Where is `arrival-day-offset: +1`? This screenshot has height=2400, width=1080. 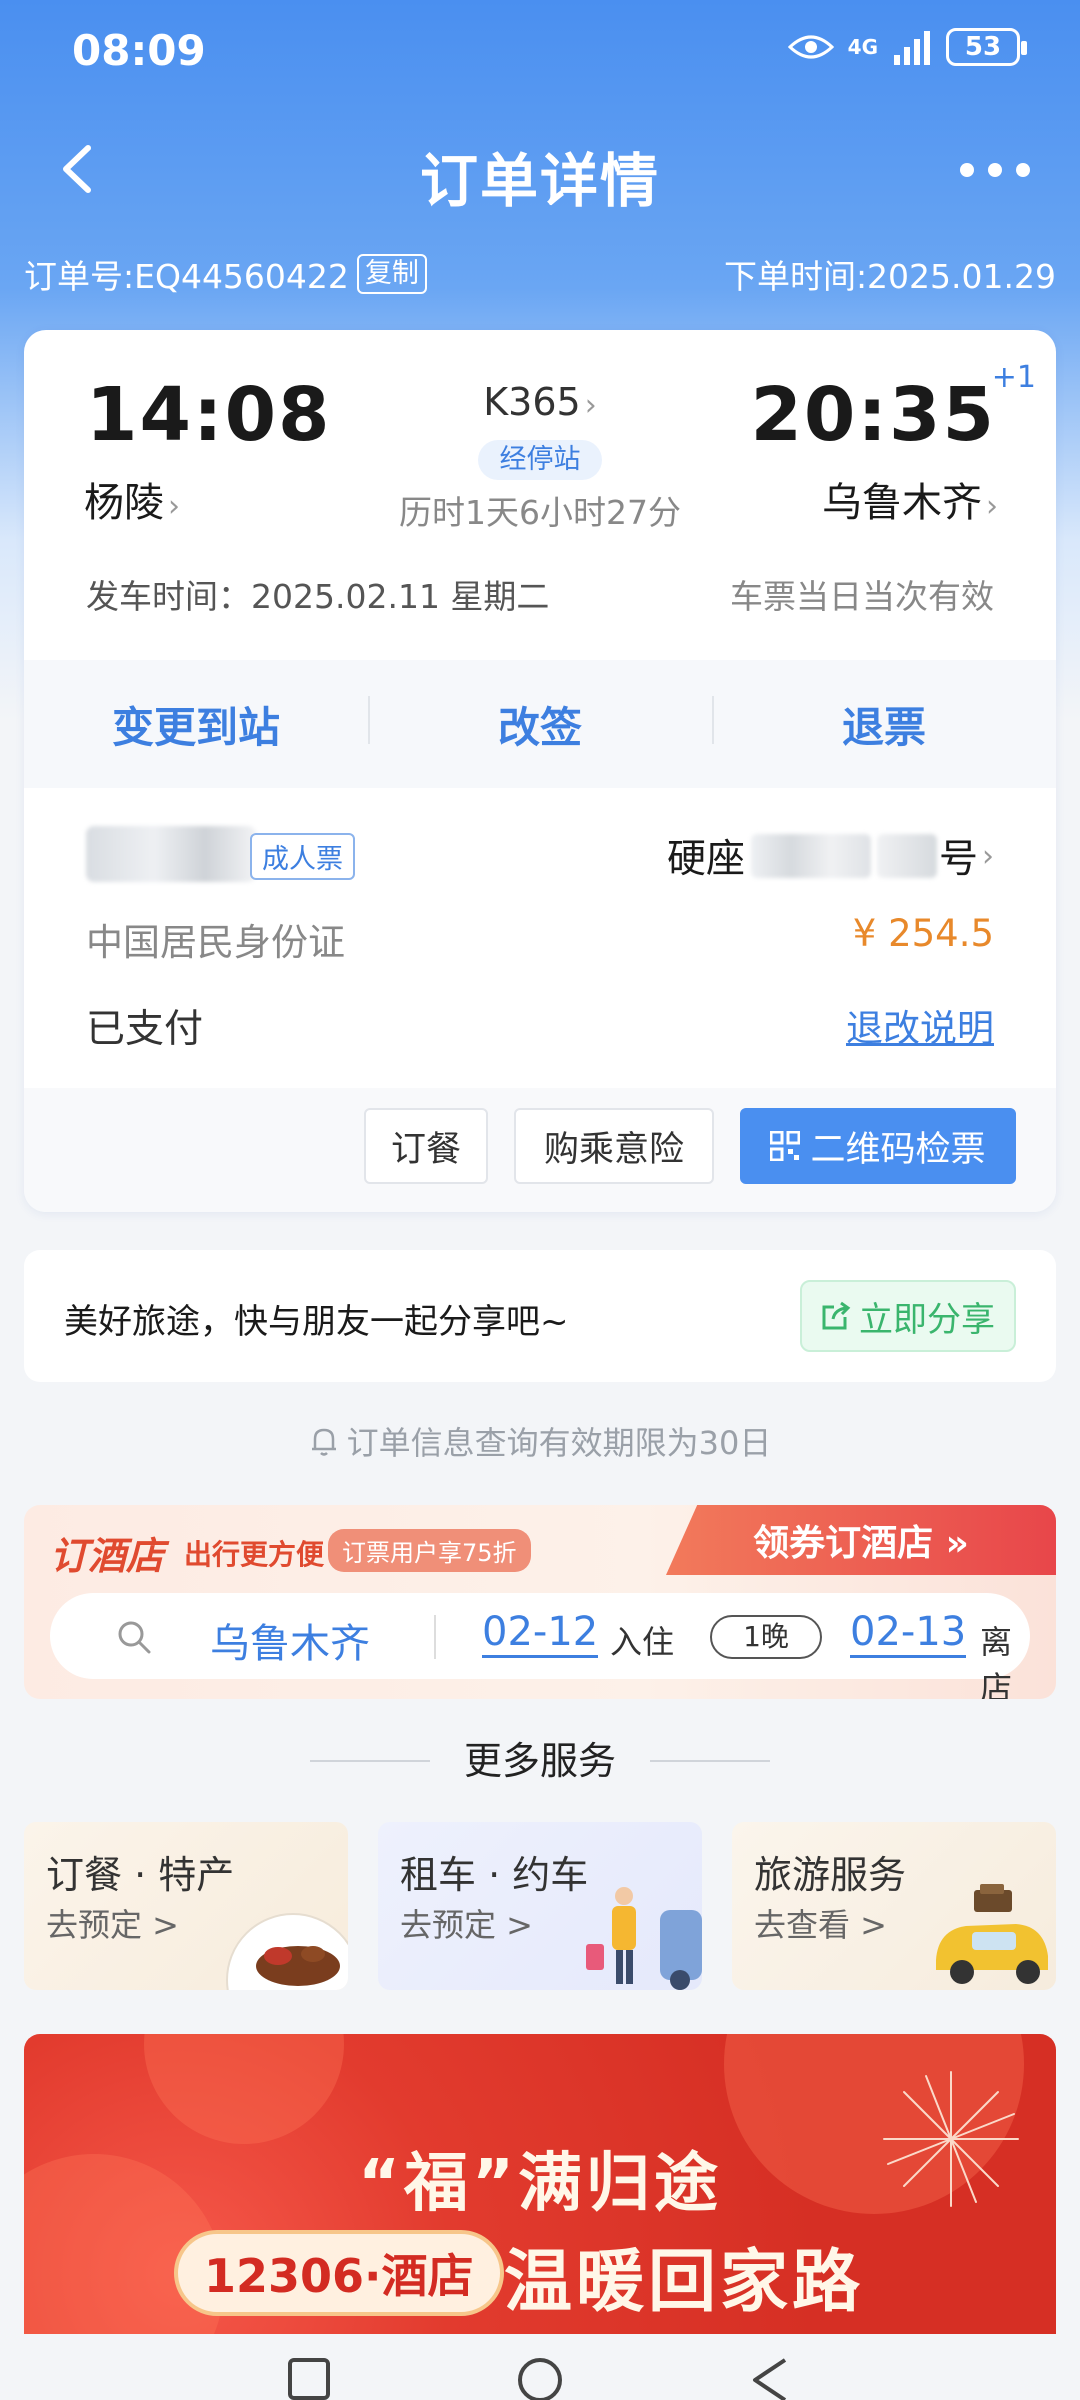 arrival-day-offset: +1 is located at coordinates (1013, 377).